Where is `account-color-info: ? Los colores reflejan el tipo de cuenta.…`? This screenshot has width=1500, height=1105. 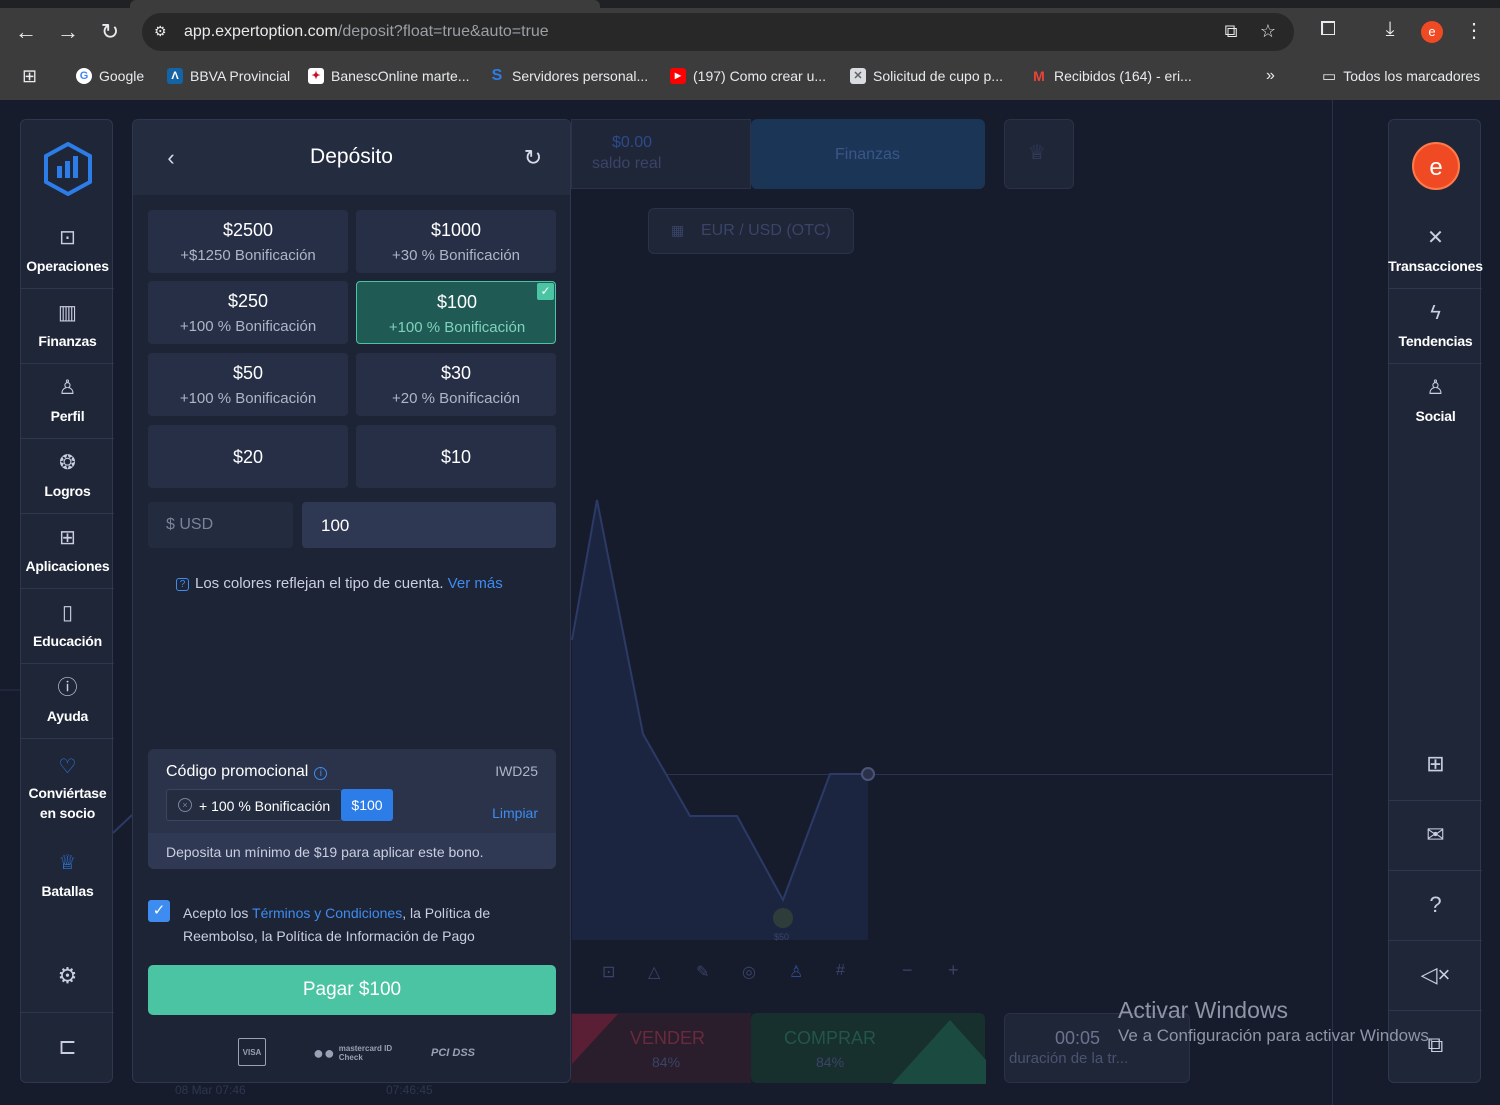 account-color-info: ? Los colores reflejan el tipo de cuenta.… is located at coordinates (339, 583).